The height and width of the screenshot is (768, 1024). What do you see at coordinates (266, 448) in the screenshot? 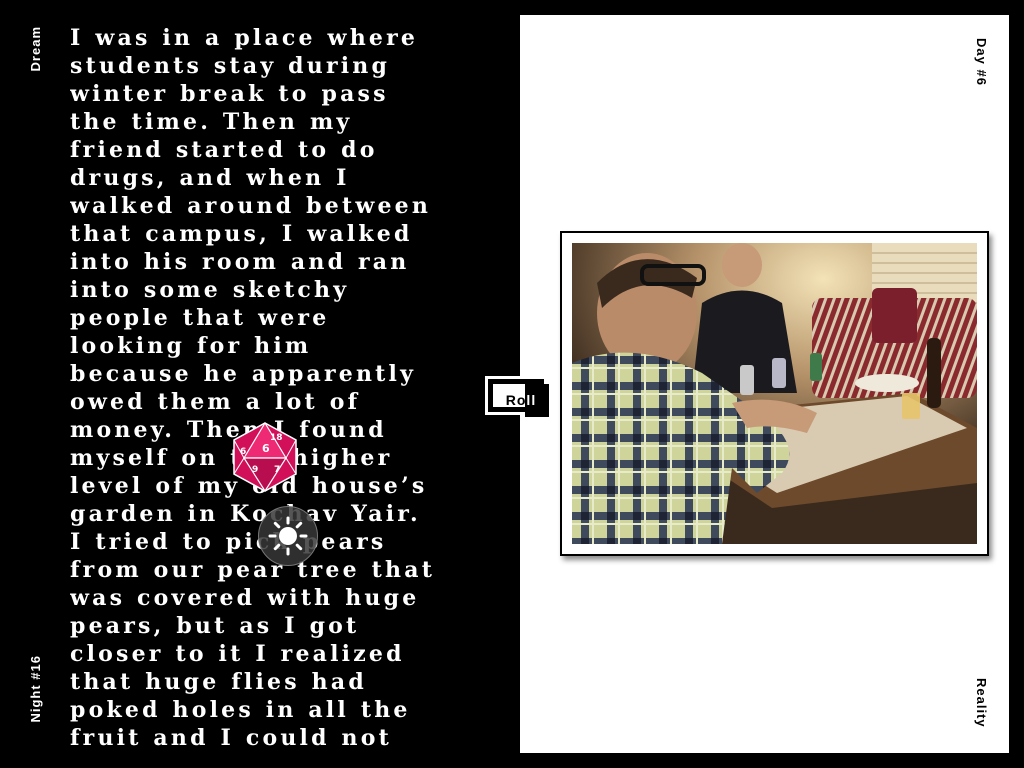
I see `dice-face-center: 6` at bounding box center [266, 448].